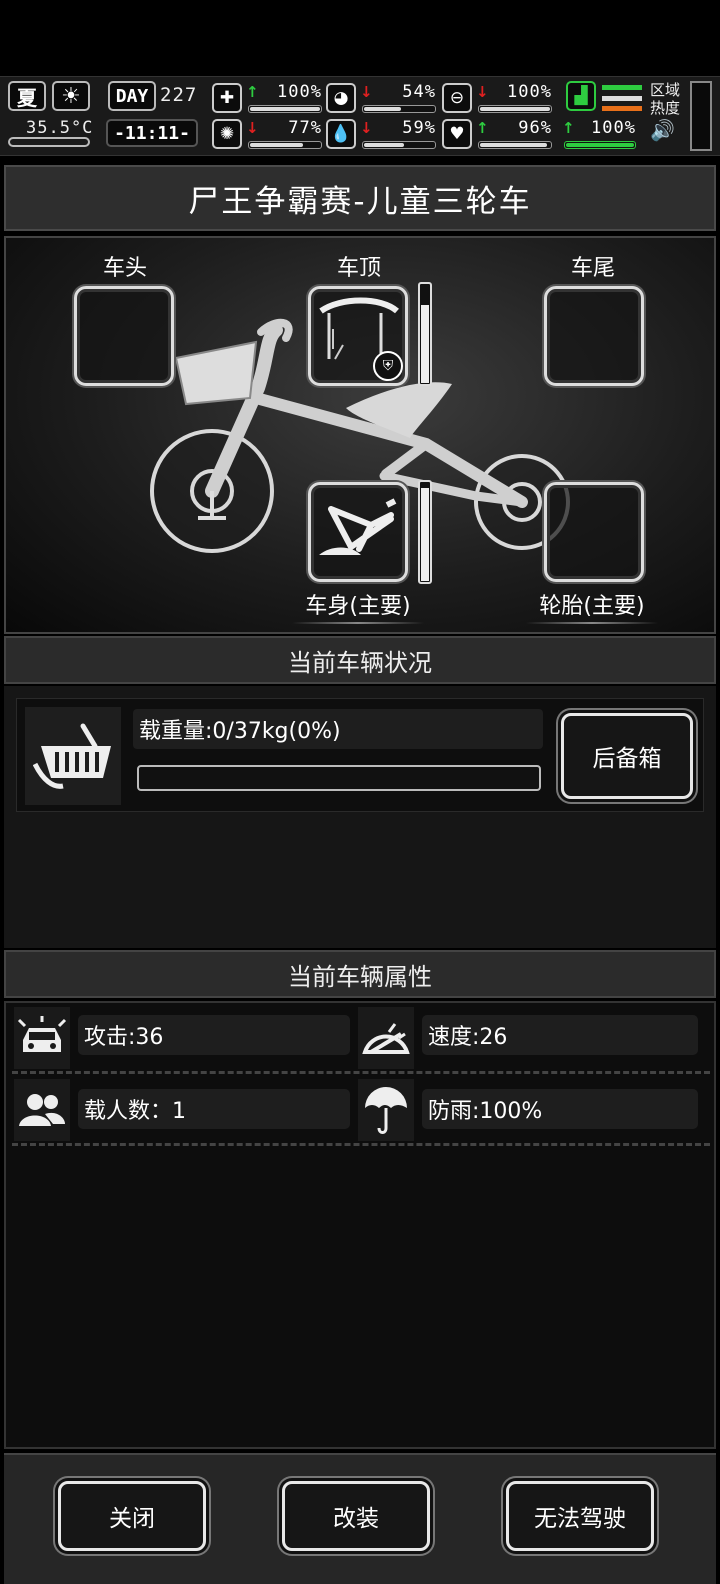 This screenshot has height=1584, width=720. Describe the element at coordinates (594, 336) in the screenshot. I see `slot-tail` at that location.